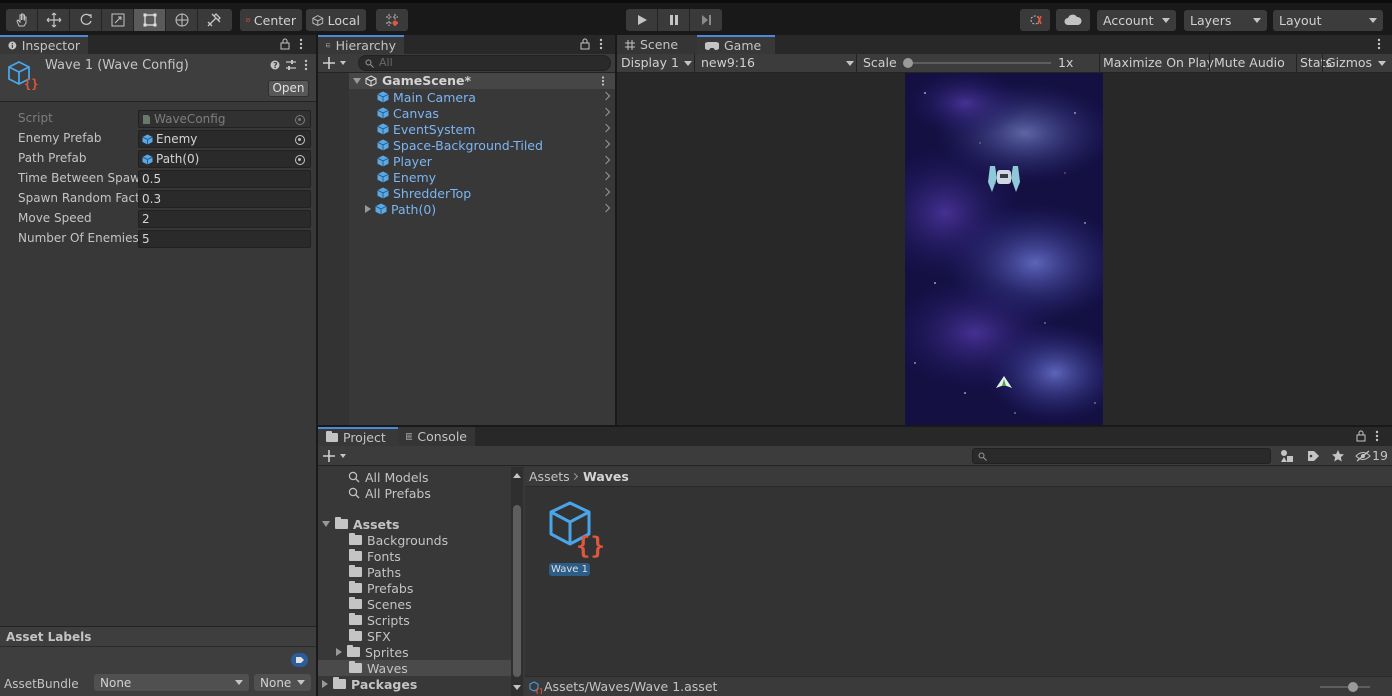 The height and width of the screenshot is (696, 1392). What do you see at coordinates (224, 179) in the screenshot?
I see `time-between-spawns-field: 0.5` at bounding box center [224, 179].